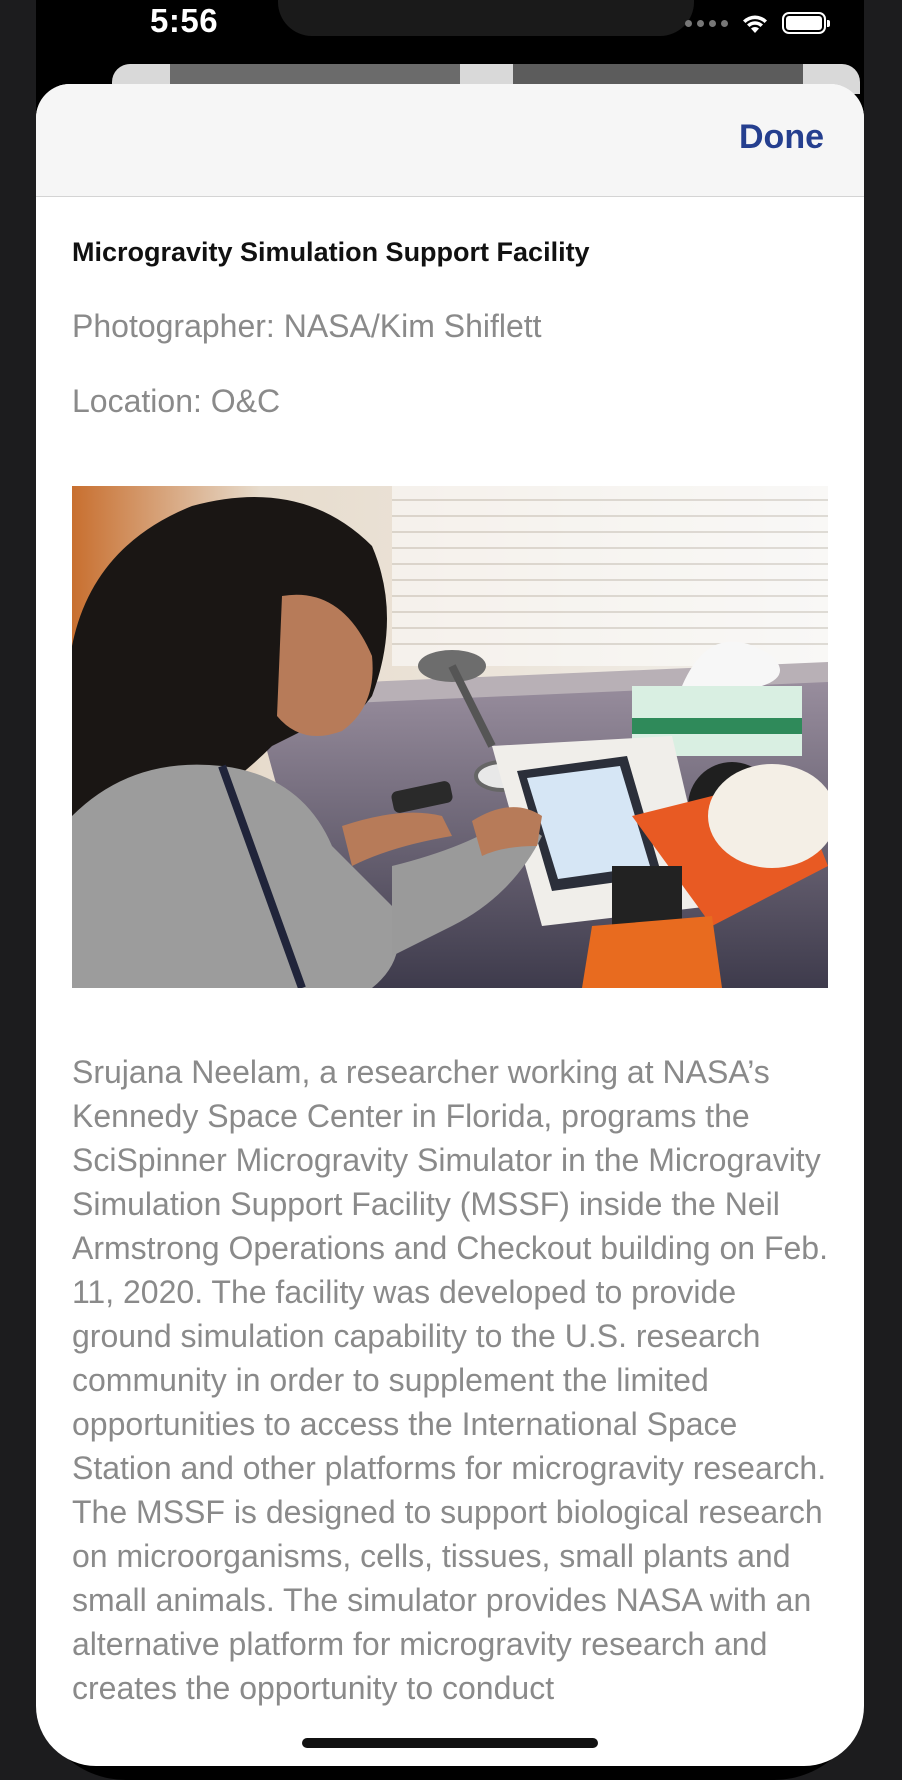  What do you see at coordinates (781, 137) in the screenshot?
I see `done-button: Done` at bounding box center [781, 137].